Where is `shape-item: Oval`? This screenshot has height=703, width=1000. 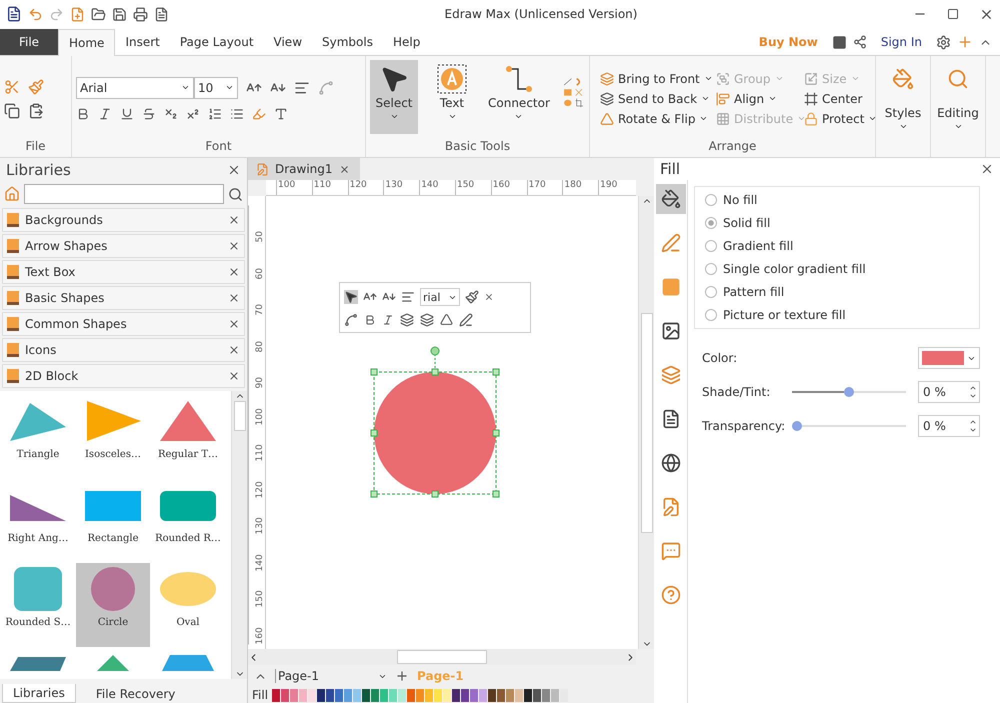 shape-item: Oval is located at coordinates (188, 605).